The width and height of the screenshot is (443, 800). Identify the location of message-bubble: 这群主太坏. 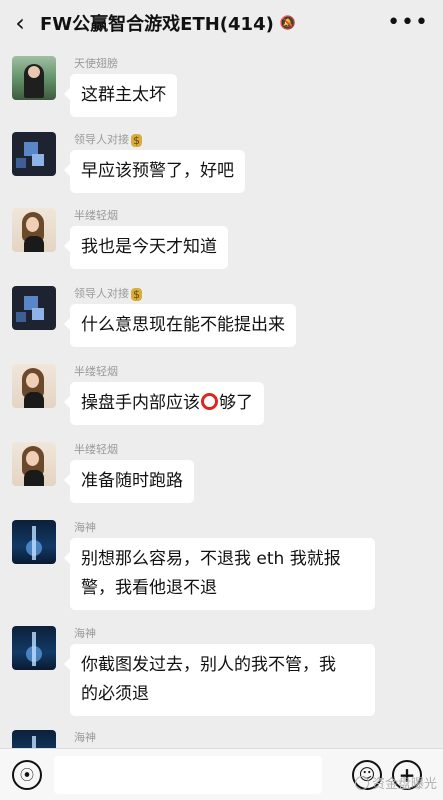
(120, 95).